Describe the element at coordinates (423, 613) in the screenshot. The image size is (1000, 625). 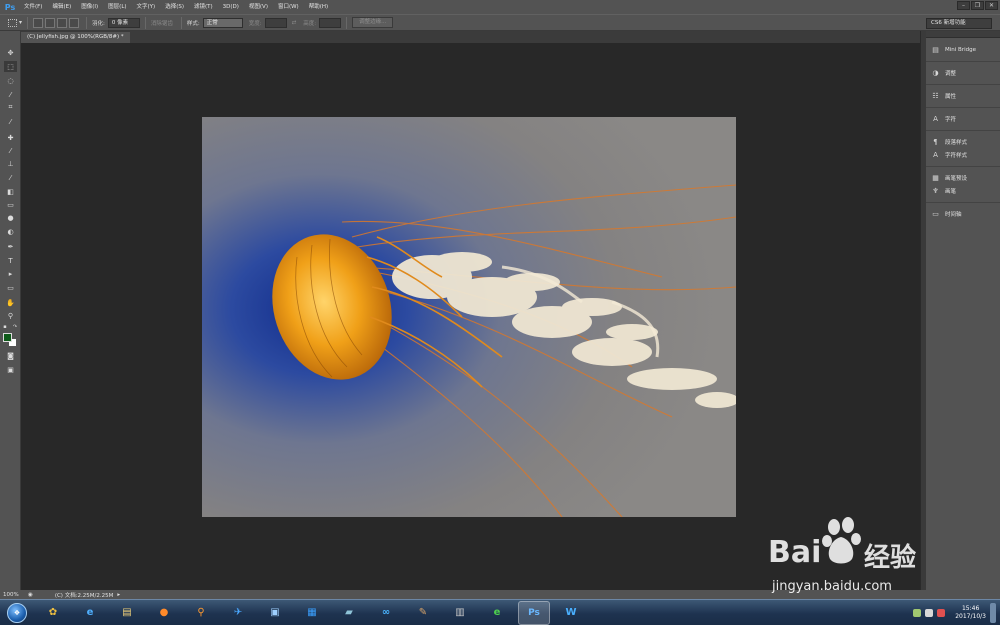
I see `paint-app-icon: ✎` at that location.